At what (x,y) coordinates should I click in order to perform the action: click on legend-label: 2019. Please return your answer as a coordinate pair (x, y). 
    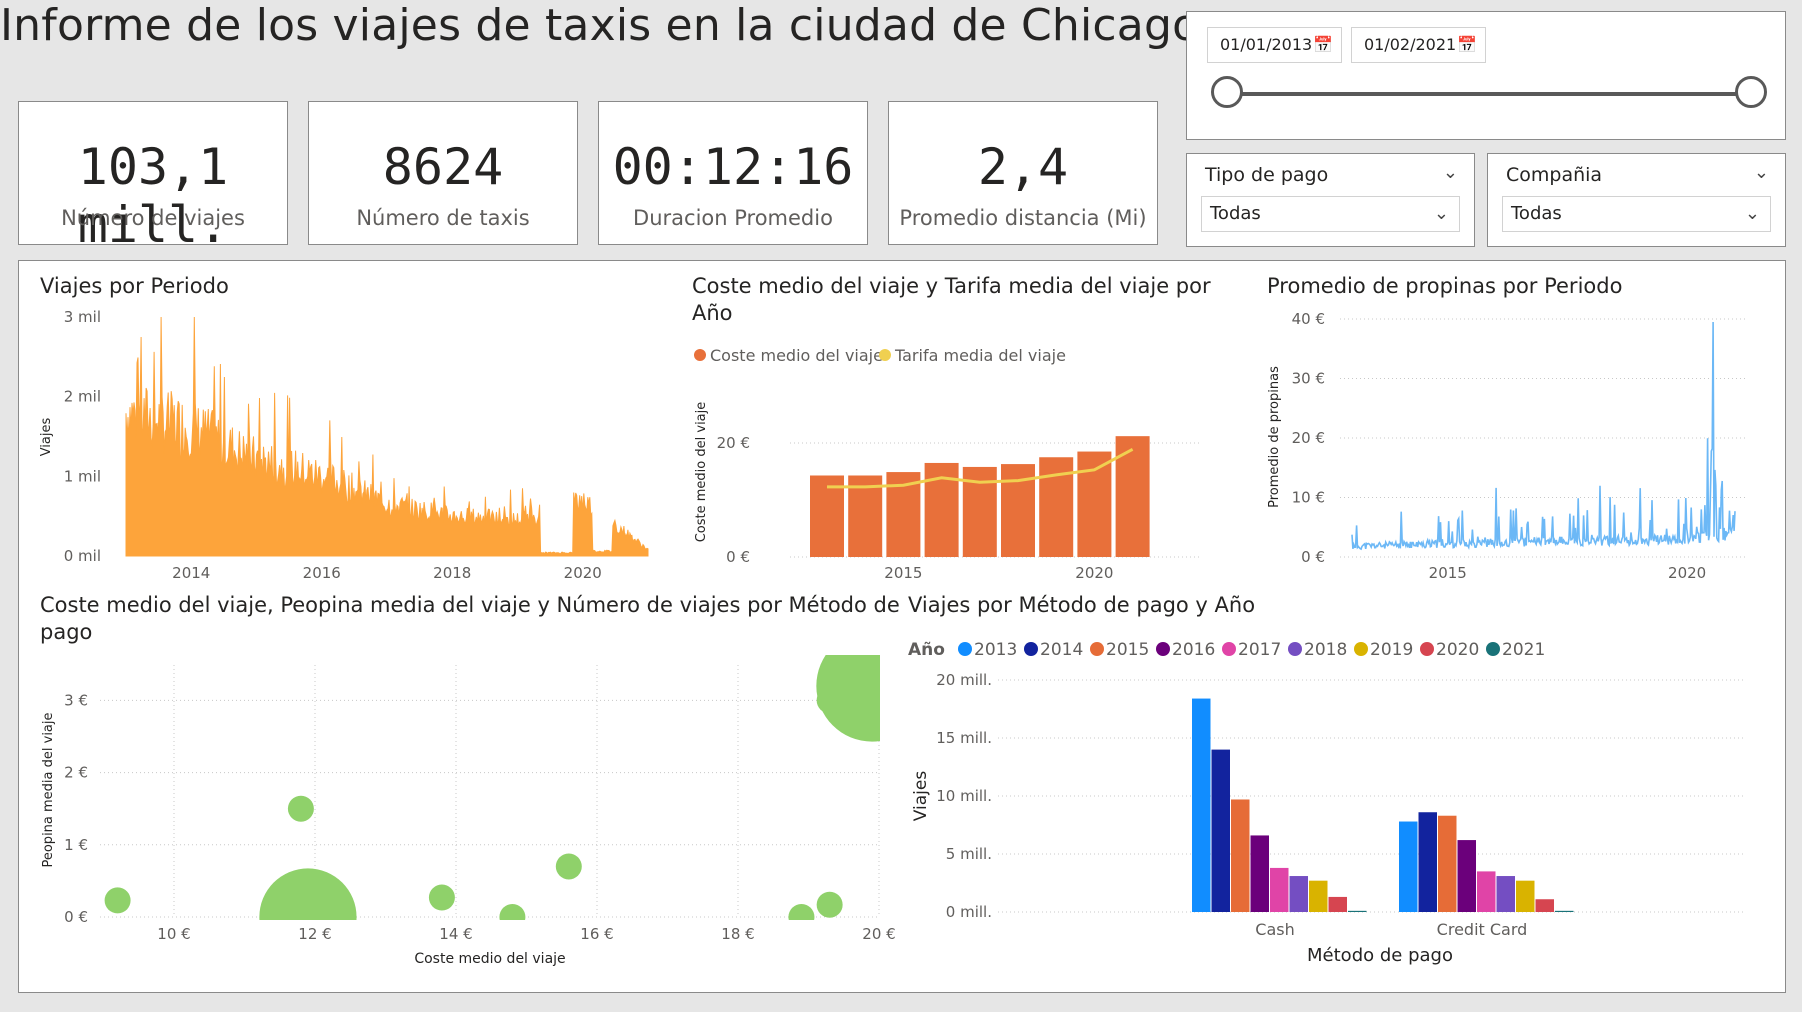
    Looking at the image, I should click on (1391, 650).